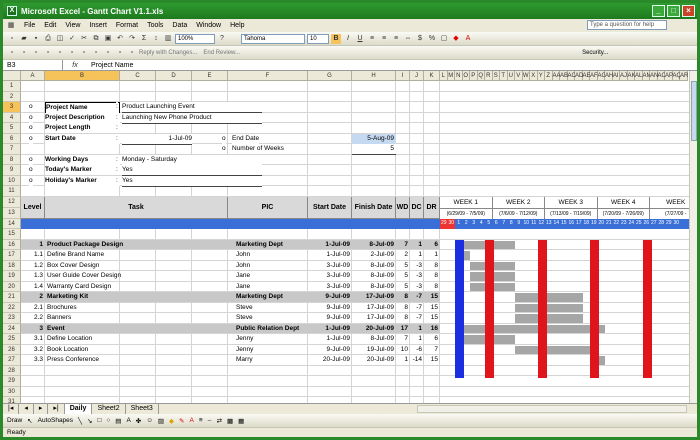  Describe the element at coordinates (571, 76) in the screenshot. I see `column-header: AC` at that location.